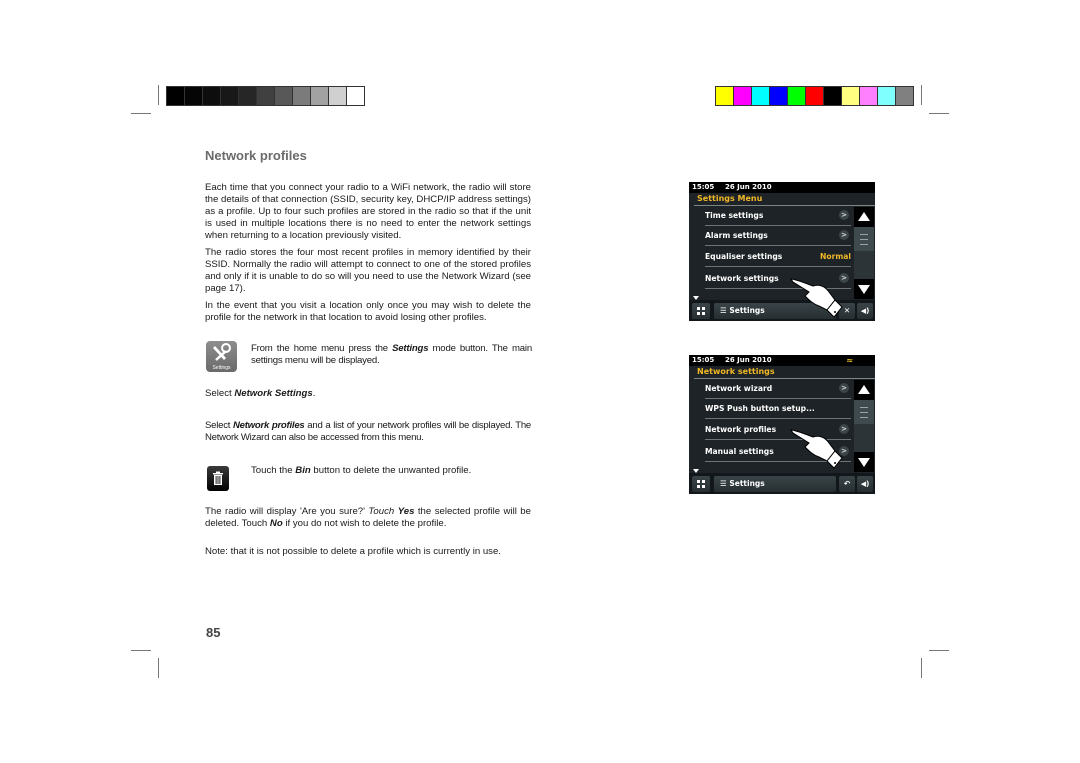  Describe the element at coordinates (256, 155) in the screenshot. I see `page-heading: Network profiles` at that location.